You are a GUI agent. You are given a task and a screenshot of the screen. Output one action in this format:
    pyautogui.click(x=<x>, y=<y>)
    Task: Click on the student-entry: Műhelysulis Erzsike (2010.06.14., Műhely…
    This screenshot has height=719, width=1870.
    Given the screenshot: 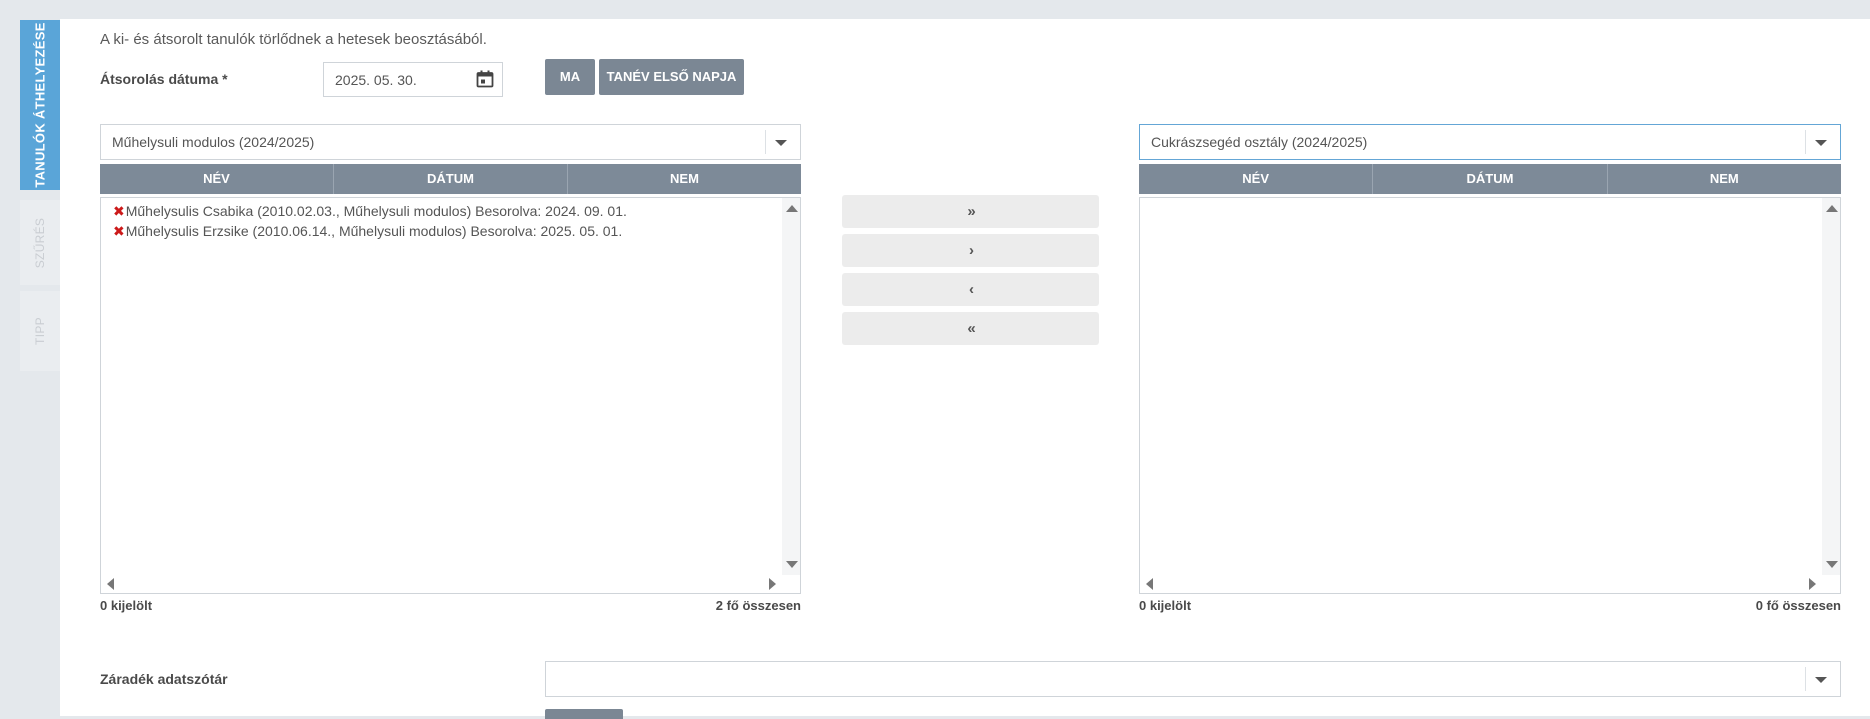 What is the action you would take?
    pyautogui.click(x=374, y=231)
    